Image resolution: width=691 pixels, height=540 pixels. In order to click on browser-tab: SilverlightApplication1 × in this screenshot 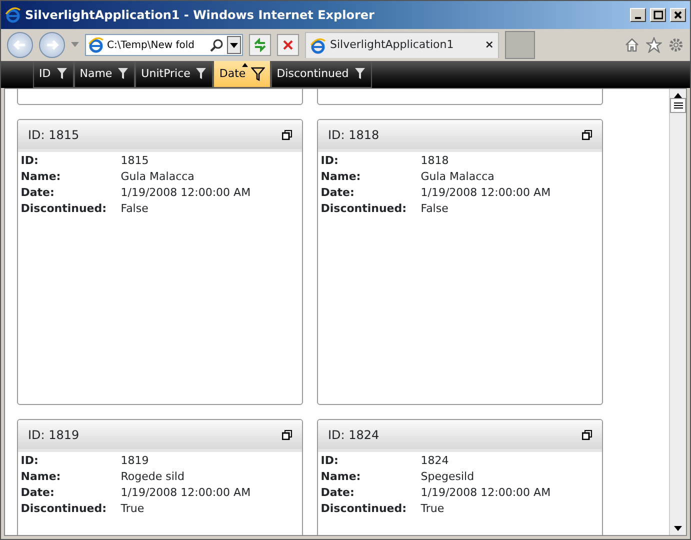, I will do `click(402, 45)`.